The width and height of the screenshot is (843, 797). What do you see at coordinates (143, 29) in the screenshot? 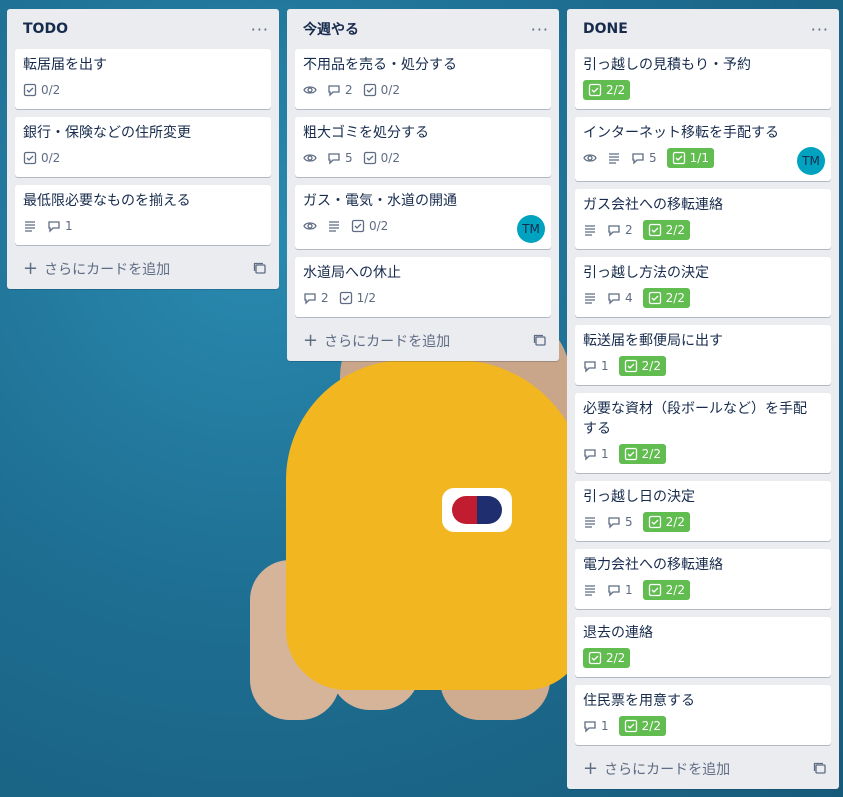
I see `list-header: TODO ···` at bounding box center [143, 29].